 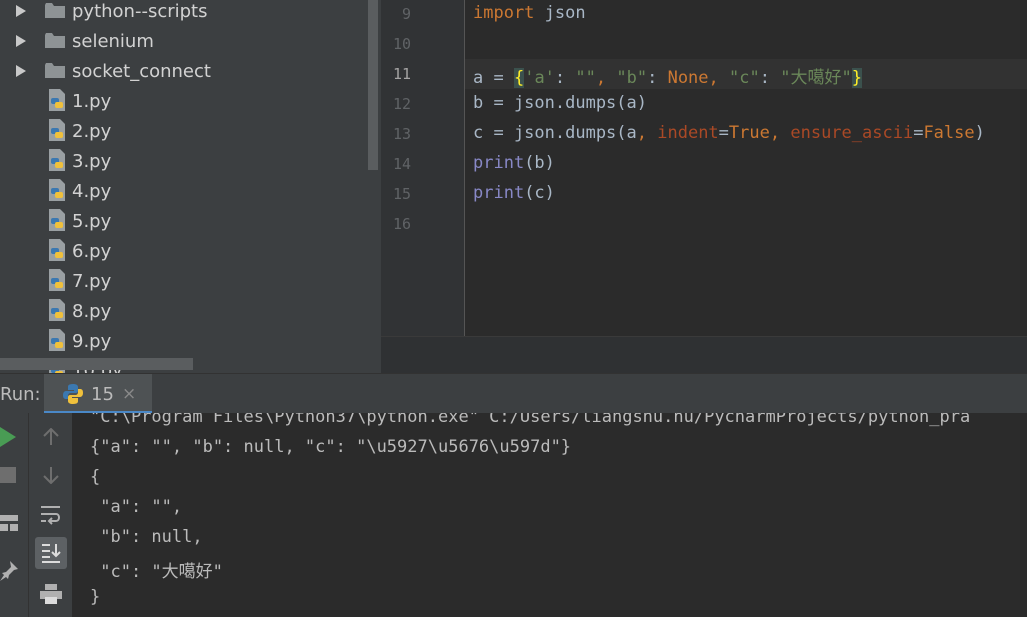 What do you see at coordinates (190, 311) in the screenshot?
I see `tree-item-8-py: 8.py` at bounding box center [190, 311].